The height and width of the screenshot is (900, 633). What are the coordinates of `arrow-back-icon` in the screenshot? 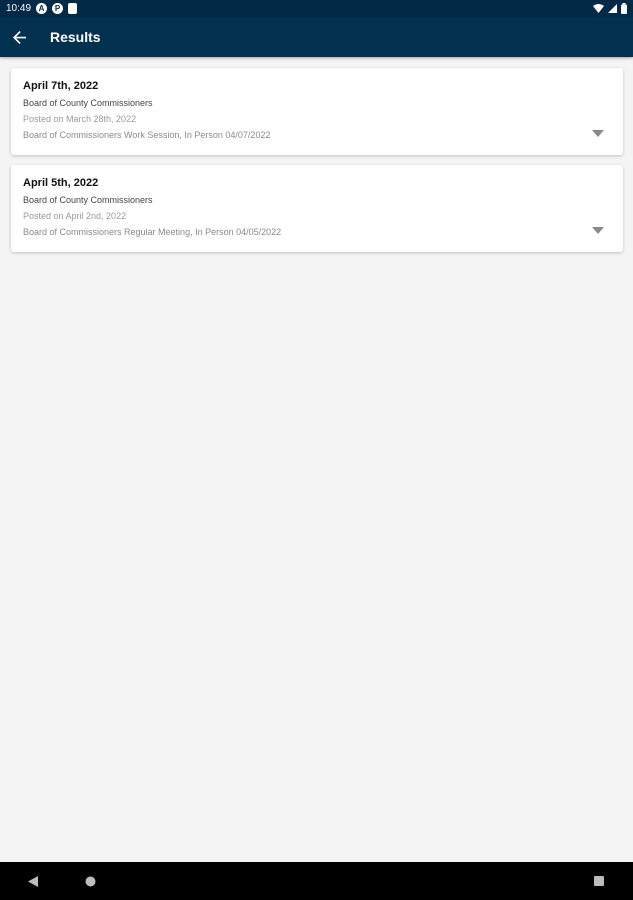 It's located at (19, 37).